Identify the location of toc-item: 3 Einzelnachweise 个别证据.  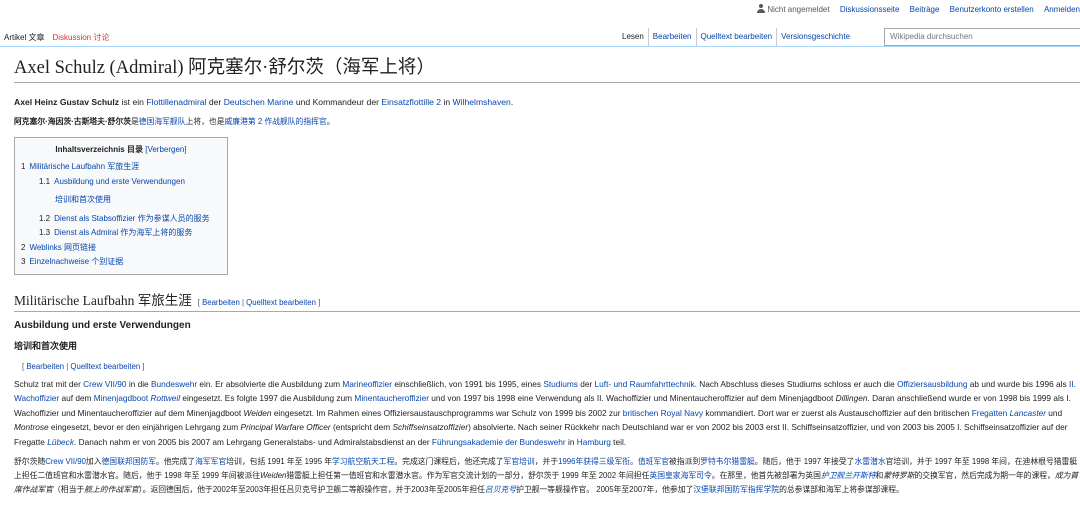
(121, 262).